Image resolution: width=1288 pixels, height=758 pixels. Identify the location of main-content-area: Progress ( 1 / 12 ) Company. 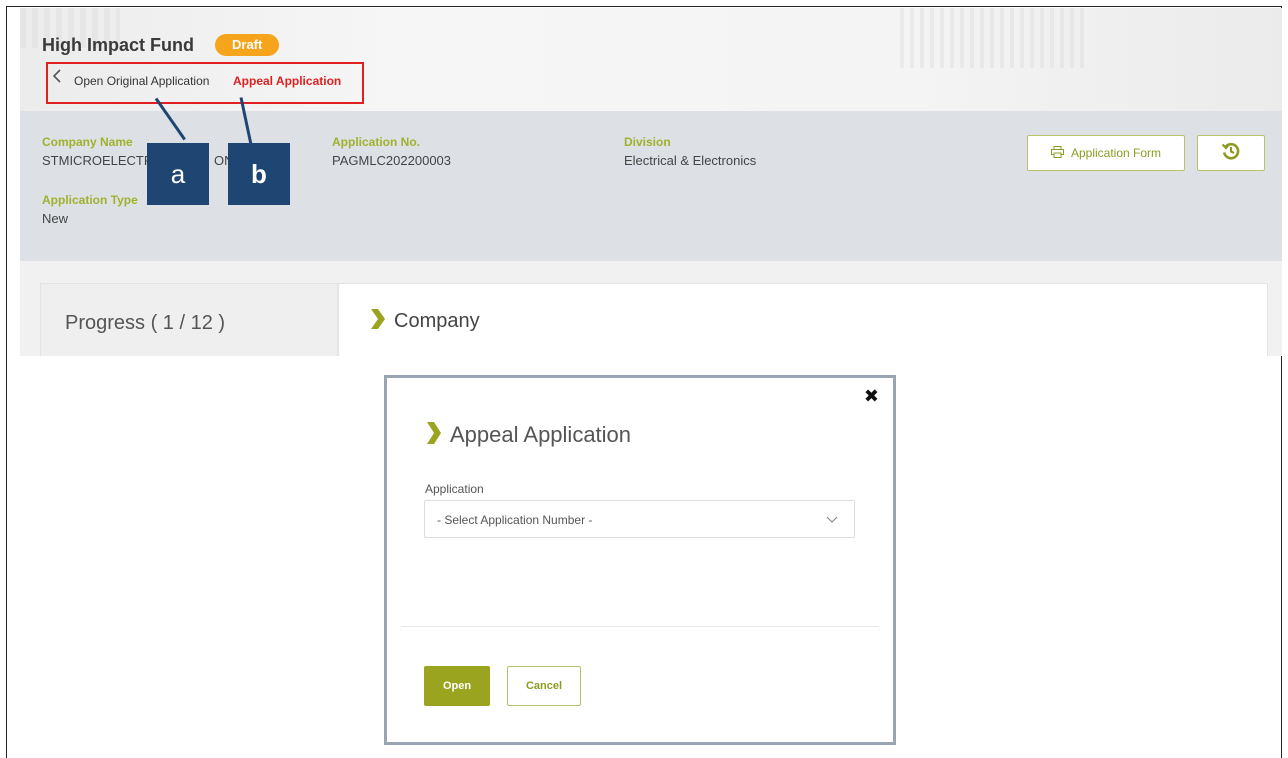
(651, 308).